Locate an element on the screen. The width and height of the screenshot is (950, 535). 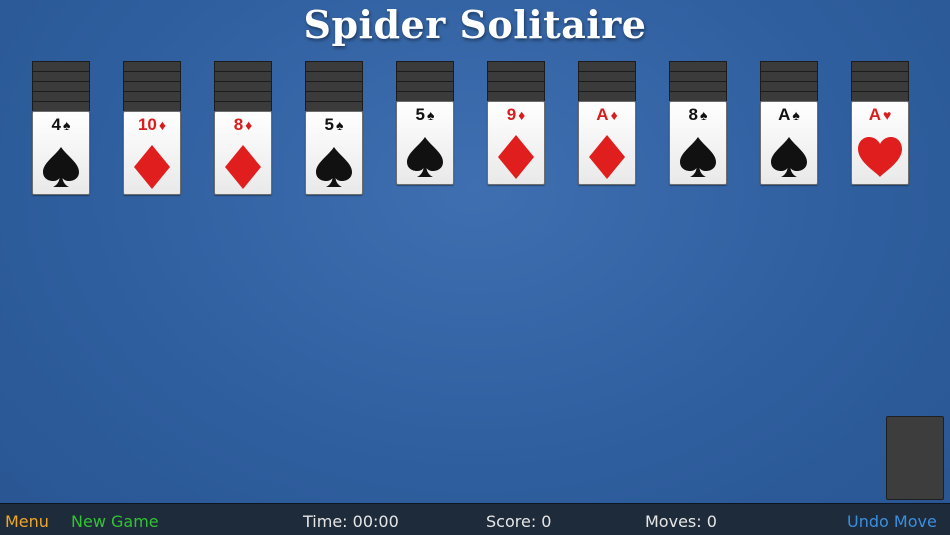
card-rank-label: A ♥ is located at coordinates (880, 115).